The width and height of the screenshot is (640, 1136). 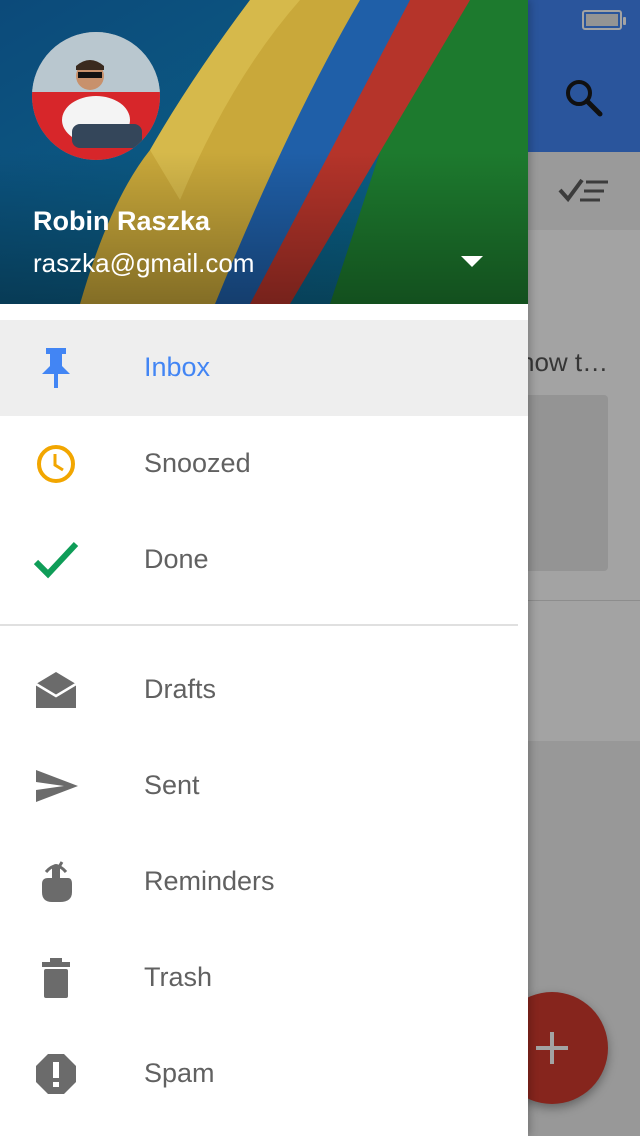 What do you see at coordinates (259, 625) in the screenshot?
I see `drawer-divider` at bounding box center [259, 625].